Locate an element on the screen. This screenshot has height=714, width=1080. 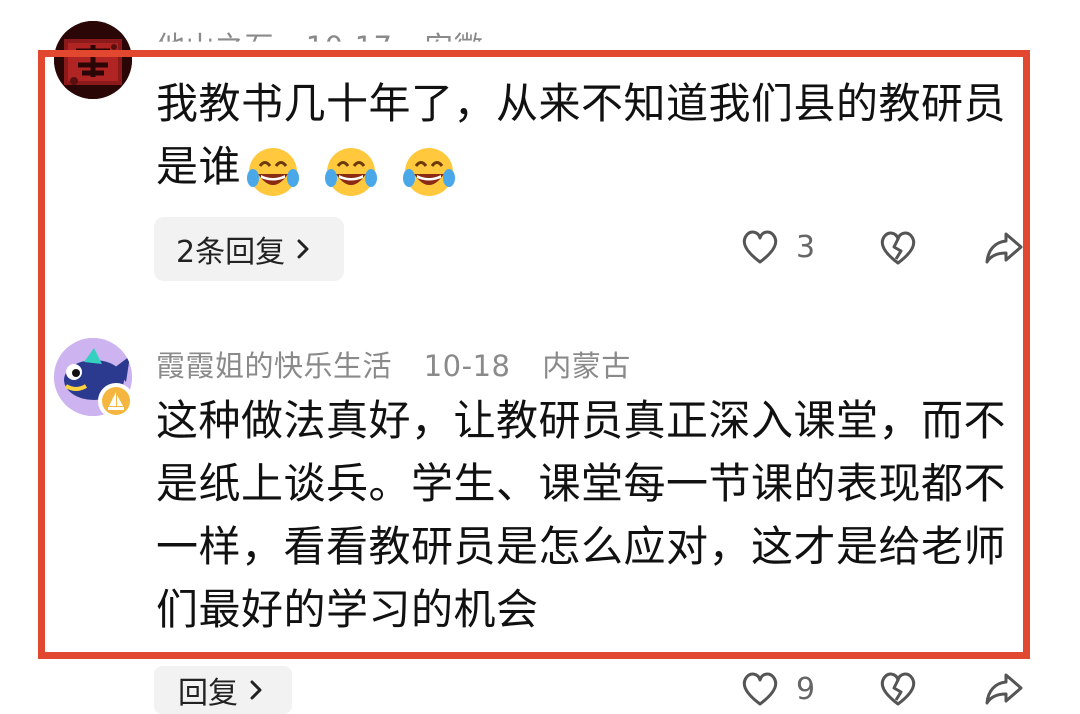
like-count: 3 is located at coordinates (806, 247).